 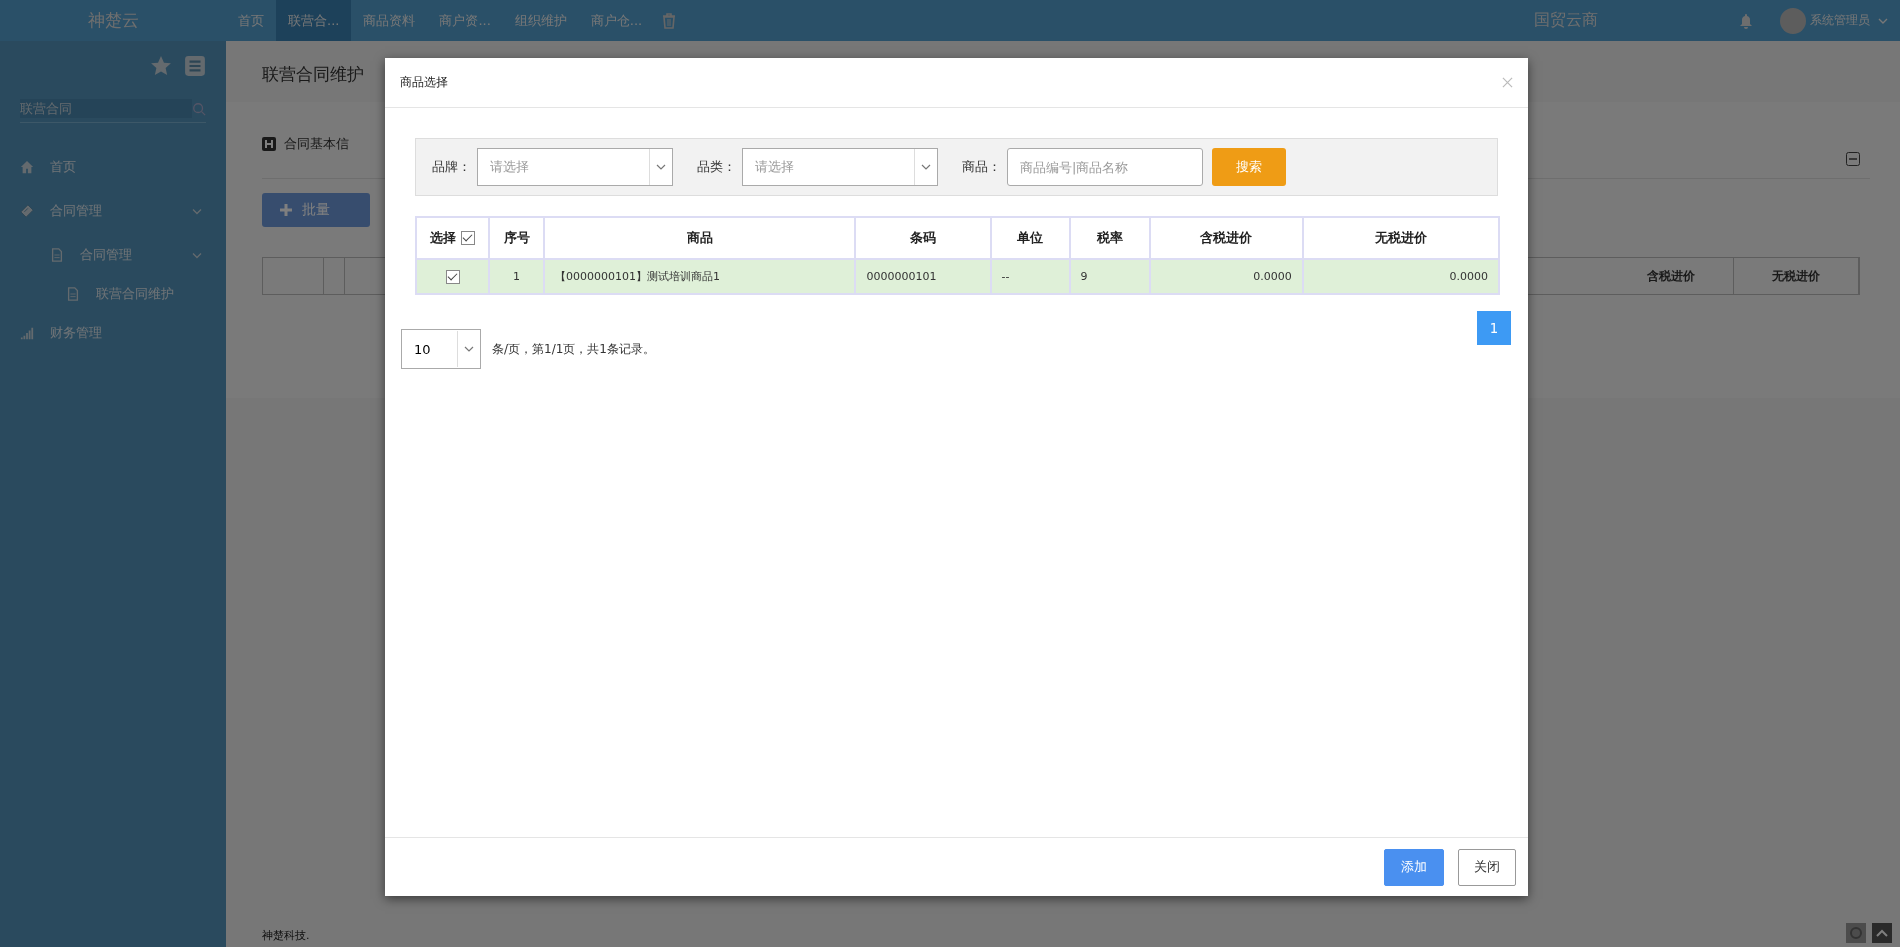 What do you see at coordinates (27, 211) in the screenshot?
I see `ticket-icon` at bounding box center [27, 211].